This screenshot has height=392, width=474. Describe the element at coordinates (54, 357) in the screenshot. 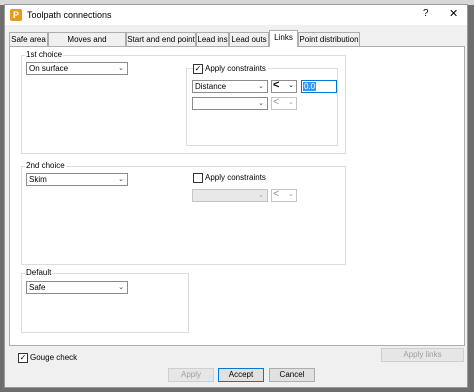

I see `gouge-check-label: Gouge check` at that location.